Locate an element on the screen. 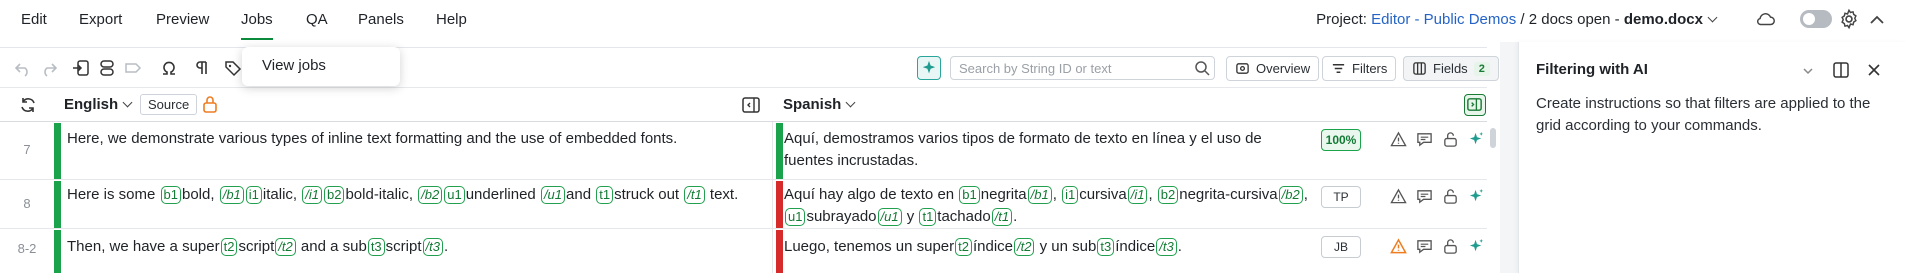  close-icon is located at coordinates (1874, 70).